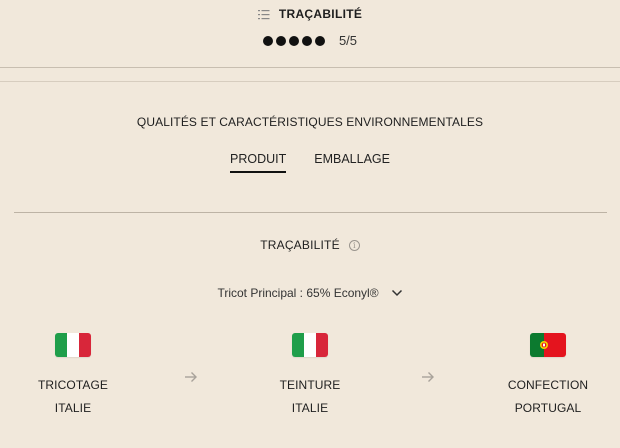 The width and height of the screenshot is (620, 448). What do you see at coordinates (310, 162) in the screenshot?
I see `tab-bar: PRODUIT EMBALLAGE` at bounding box center [310, 162].